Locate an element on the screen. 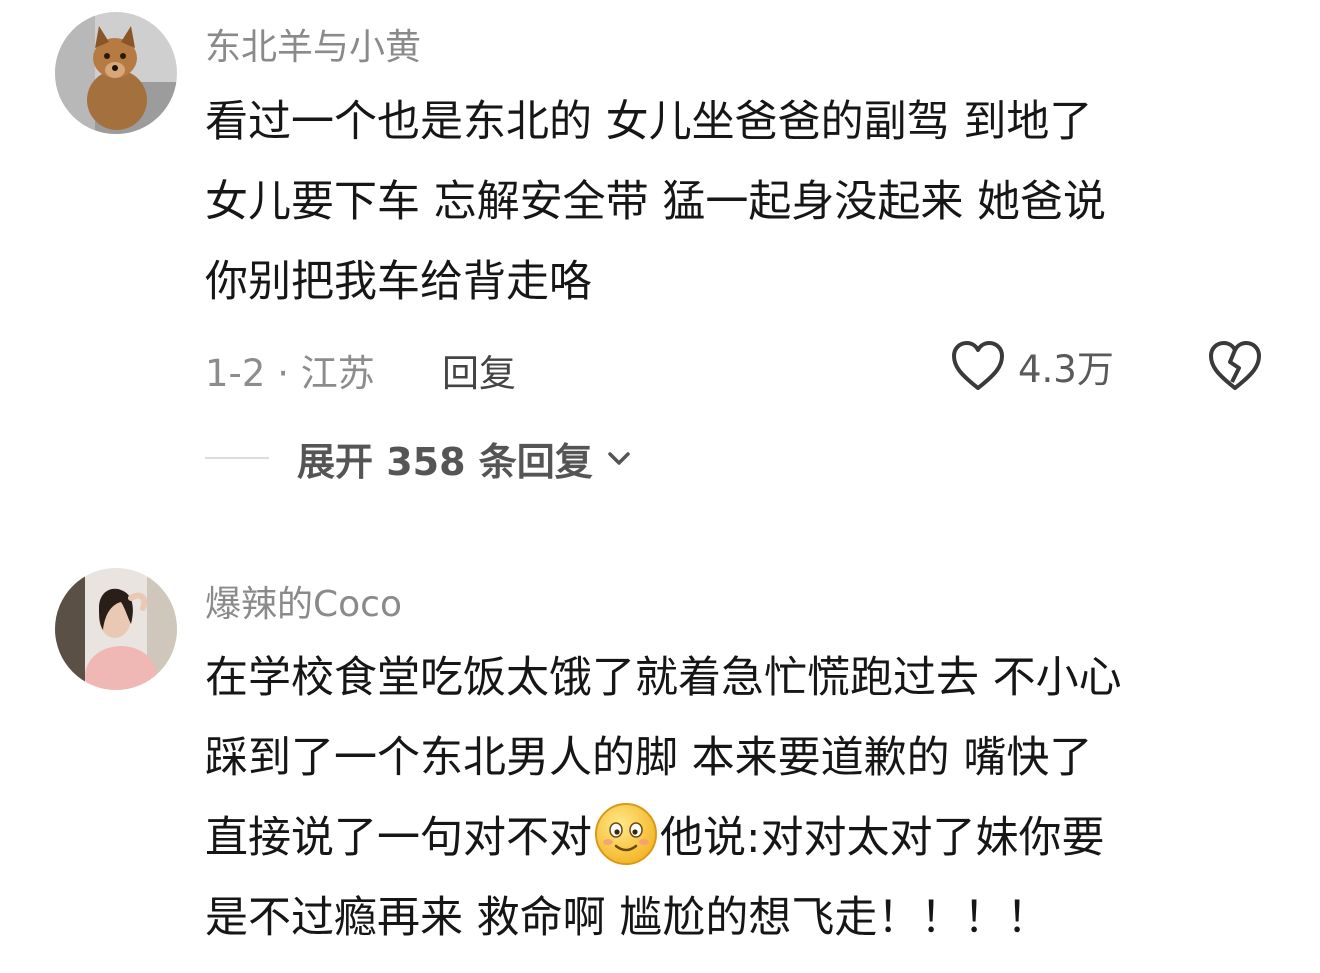  divider is located at coordinates (237, 458).